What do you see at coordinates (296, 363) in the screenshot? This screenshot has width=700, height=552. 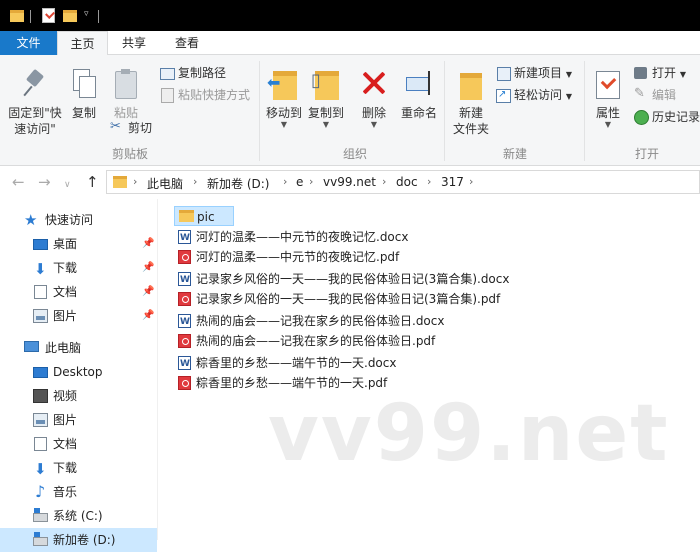 I see `file-name: 粽香里的乡愁——端午节的一天.docx` at bounding box center [296, 363].